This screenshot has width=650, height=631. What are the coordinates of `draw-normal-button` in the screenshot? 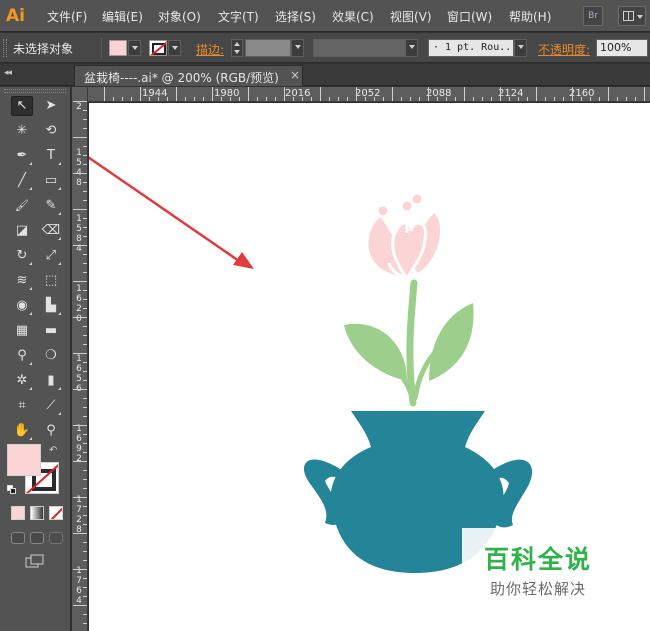 It's located at (18, 538).